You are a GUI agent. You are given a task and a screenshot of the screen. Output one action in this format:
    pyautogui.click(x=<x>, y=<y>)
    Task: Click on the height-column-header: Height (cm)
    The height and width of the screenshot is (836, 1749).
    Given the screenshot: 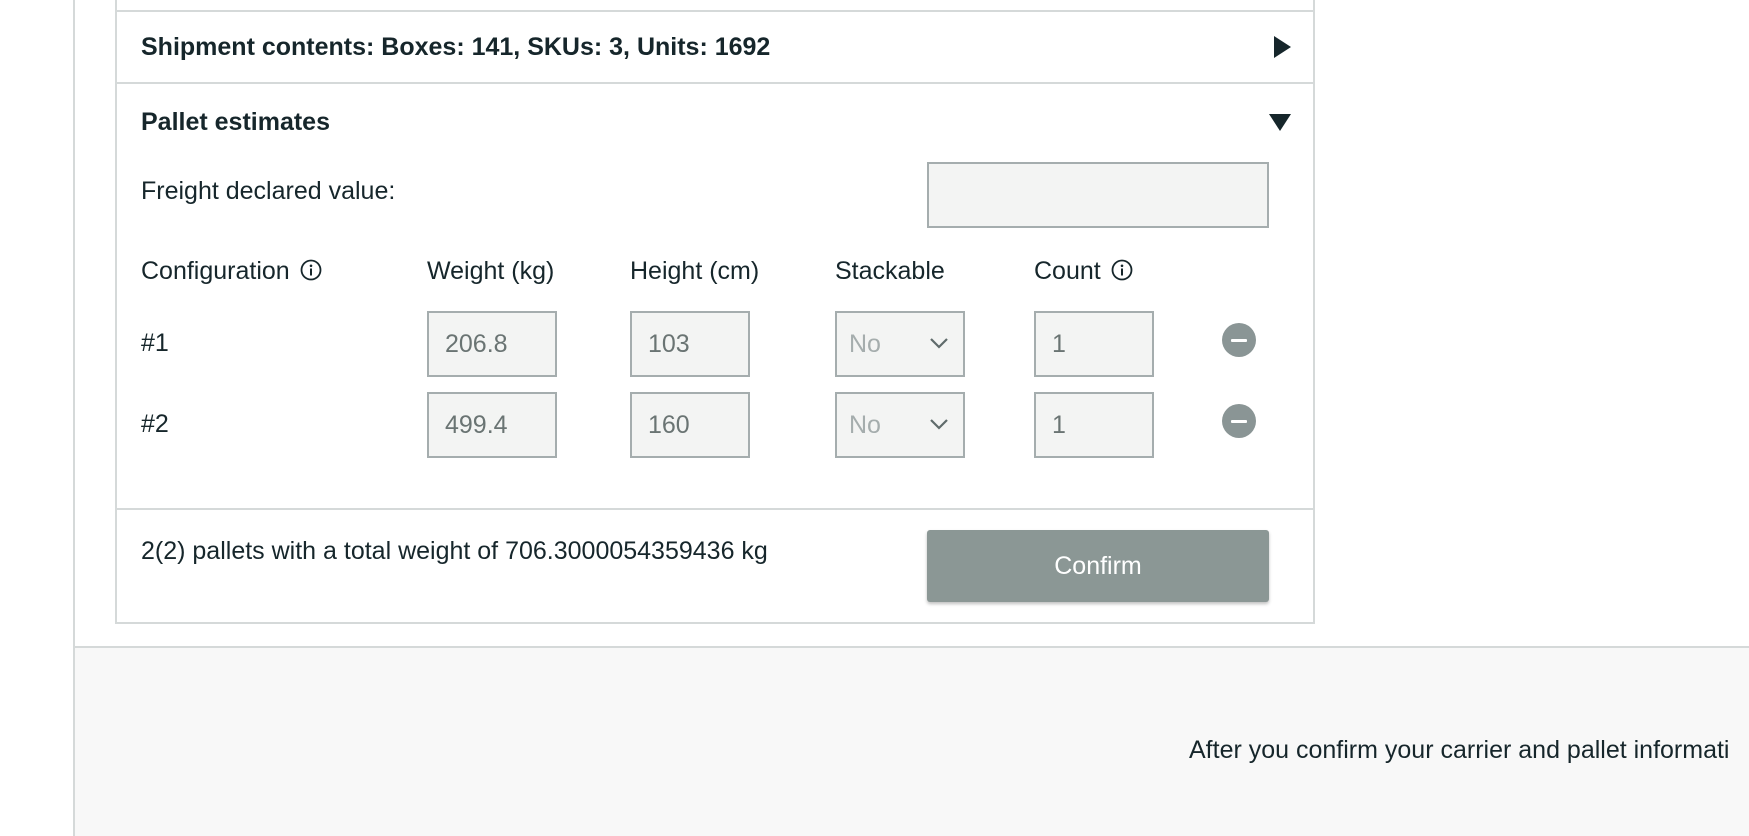 What is the action you would take?
    pyautogui.click(x=695, y=271)
    